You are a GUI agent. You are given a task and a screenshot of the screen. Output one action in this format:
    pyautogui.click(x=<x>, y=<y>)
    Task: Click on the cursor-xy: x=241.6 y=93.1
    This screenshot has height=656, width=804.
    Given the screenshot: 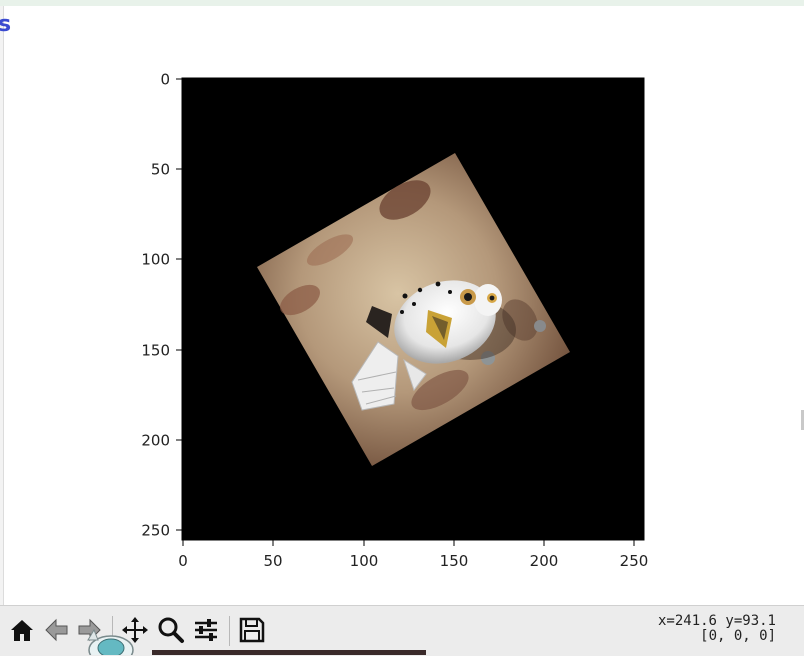 What is the action you would take?
    pyautogui.click(x=716, y=621)
    